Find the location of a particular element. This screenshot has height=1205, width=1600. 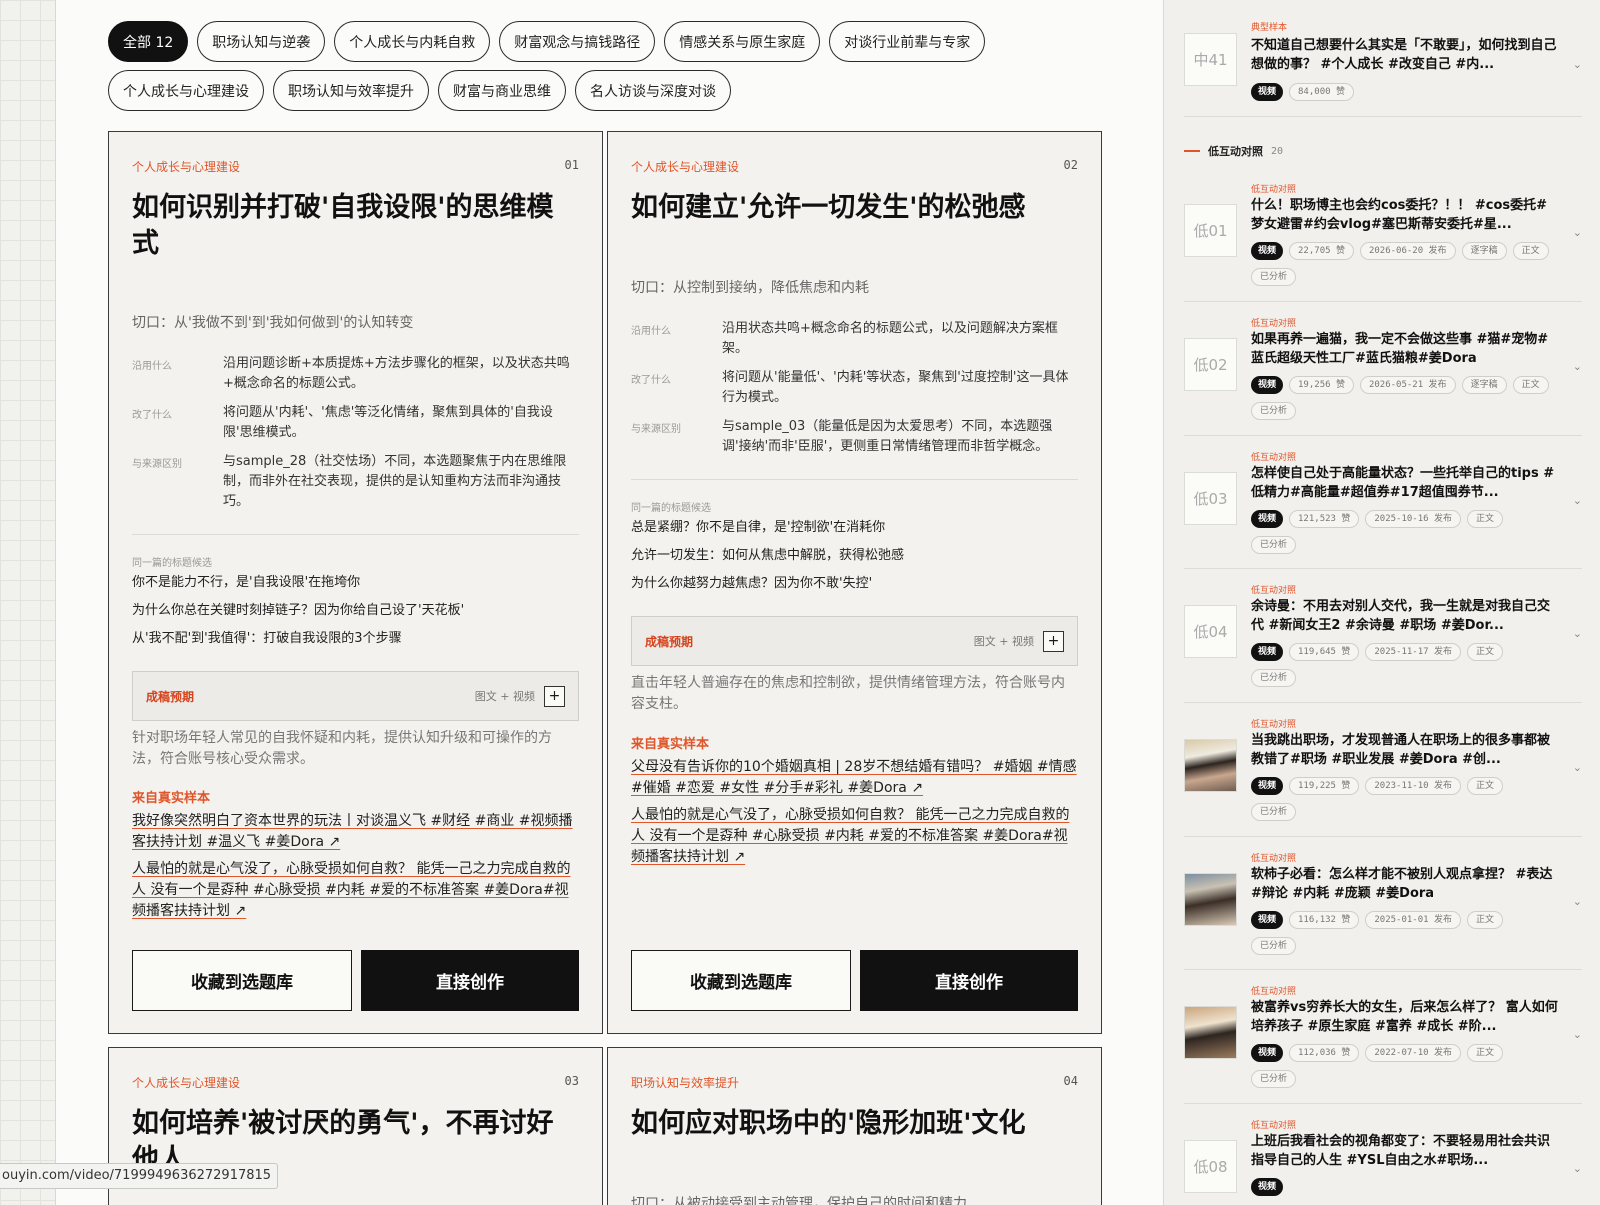

card-category: 职场认知与效率提升 is located at coordinates (685, 1083).